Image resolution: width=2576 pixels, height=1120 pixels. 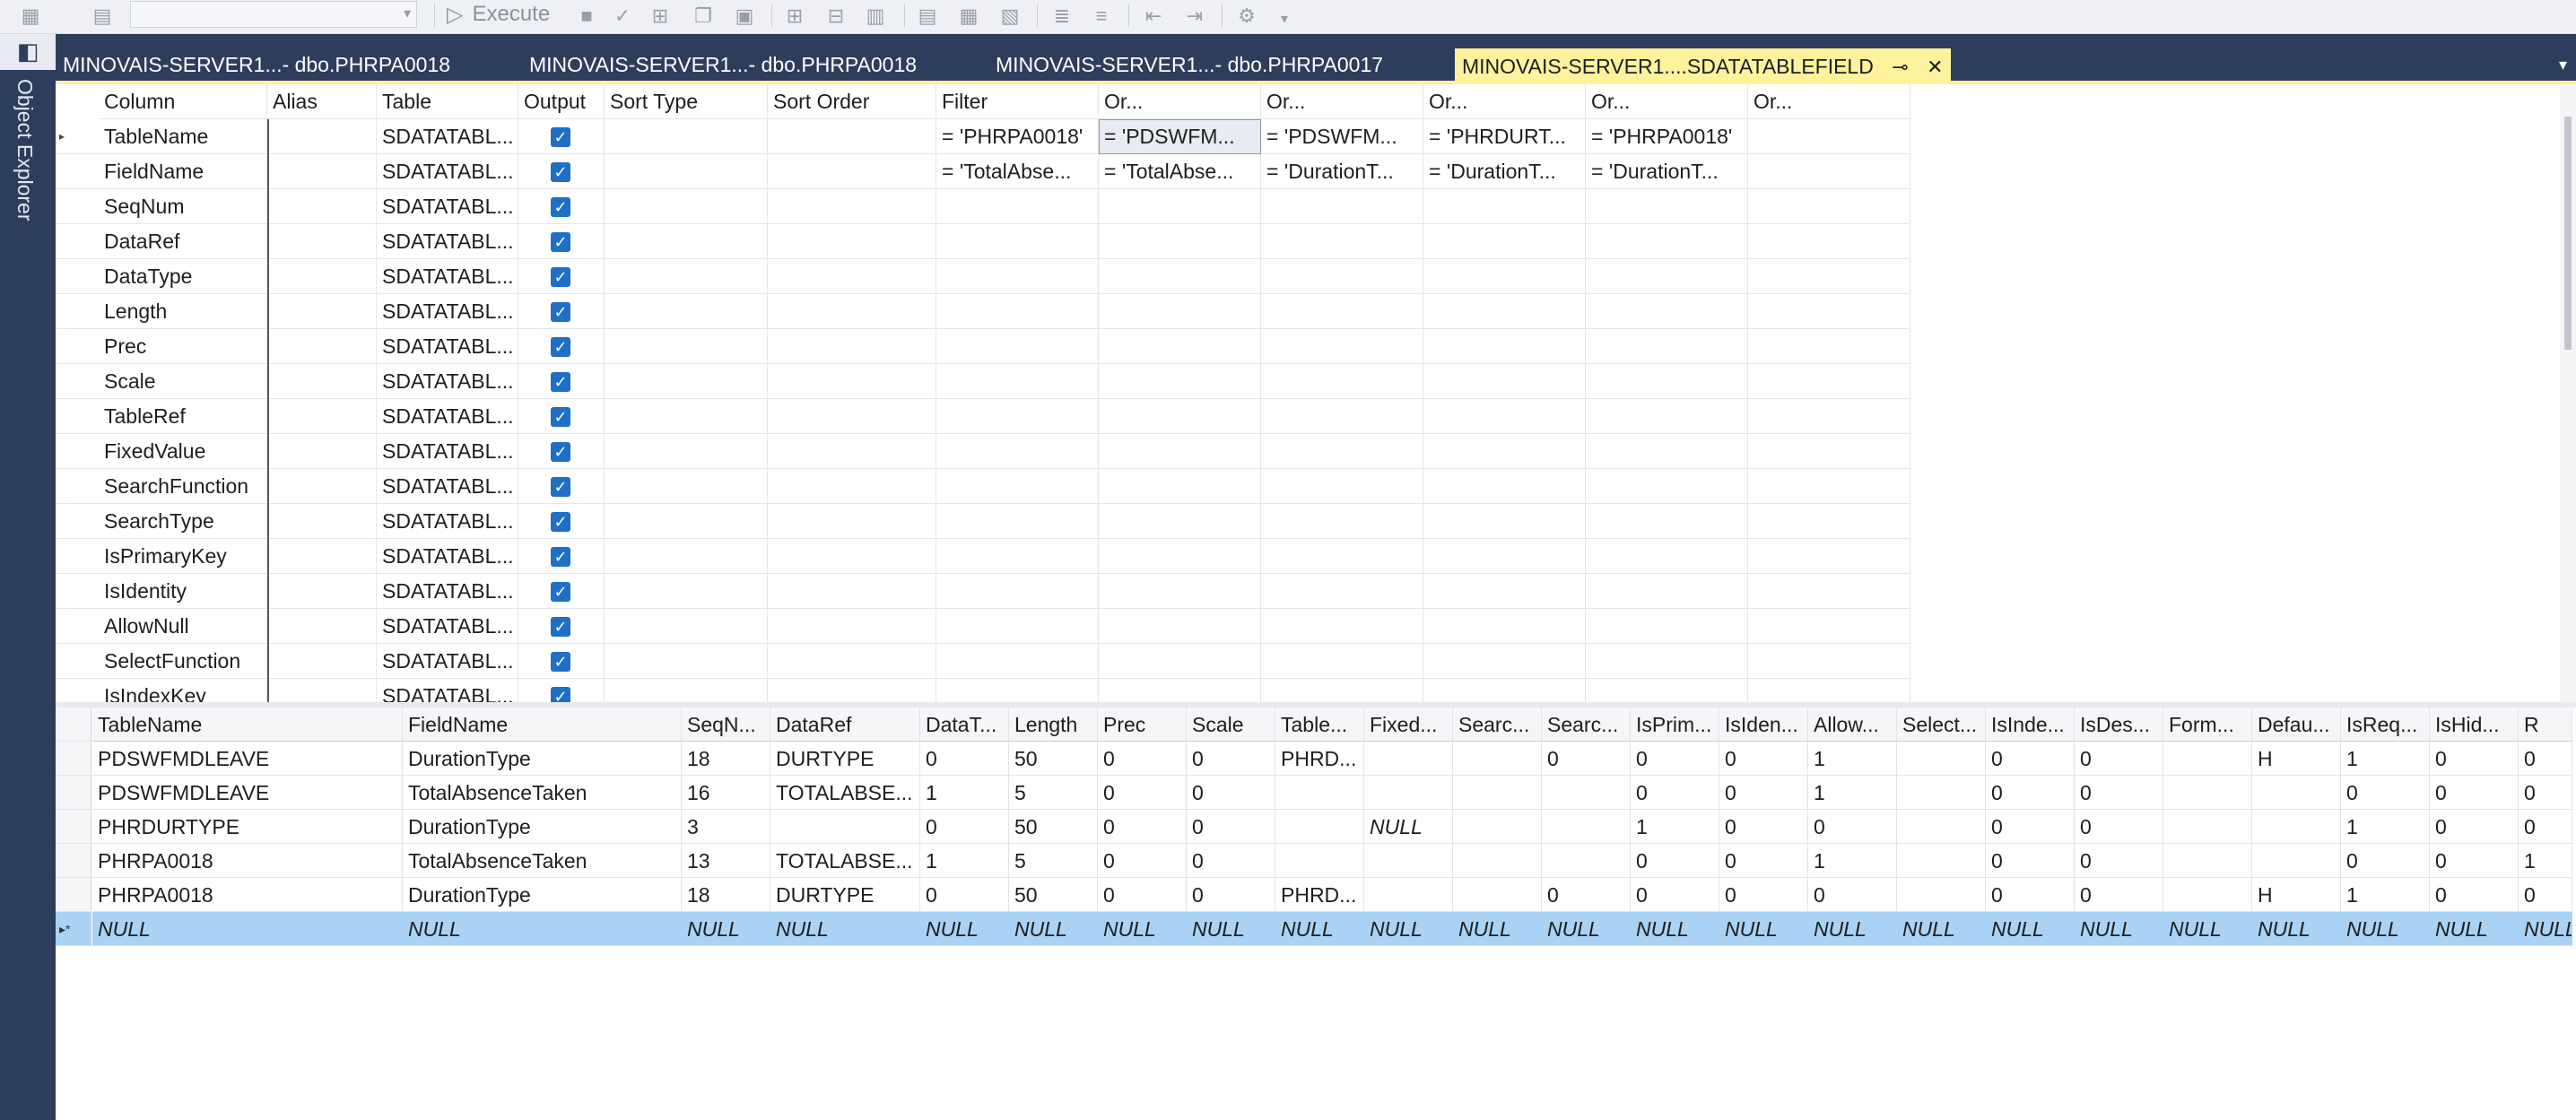 What do you see at coordinates (183, 276) in the screenshot?
I see `criteria-cell-column: DataType` at bounding box center [183, 276].